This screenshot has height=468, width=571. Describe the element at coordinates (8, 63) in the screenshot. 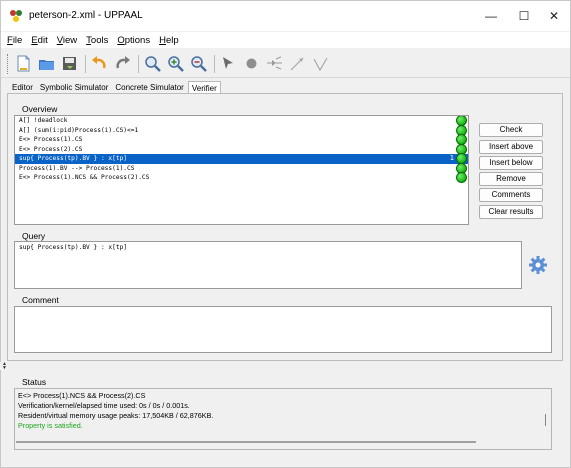

I see `toolbar-grip` at that location.